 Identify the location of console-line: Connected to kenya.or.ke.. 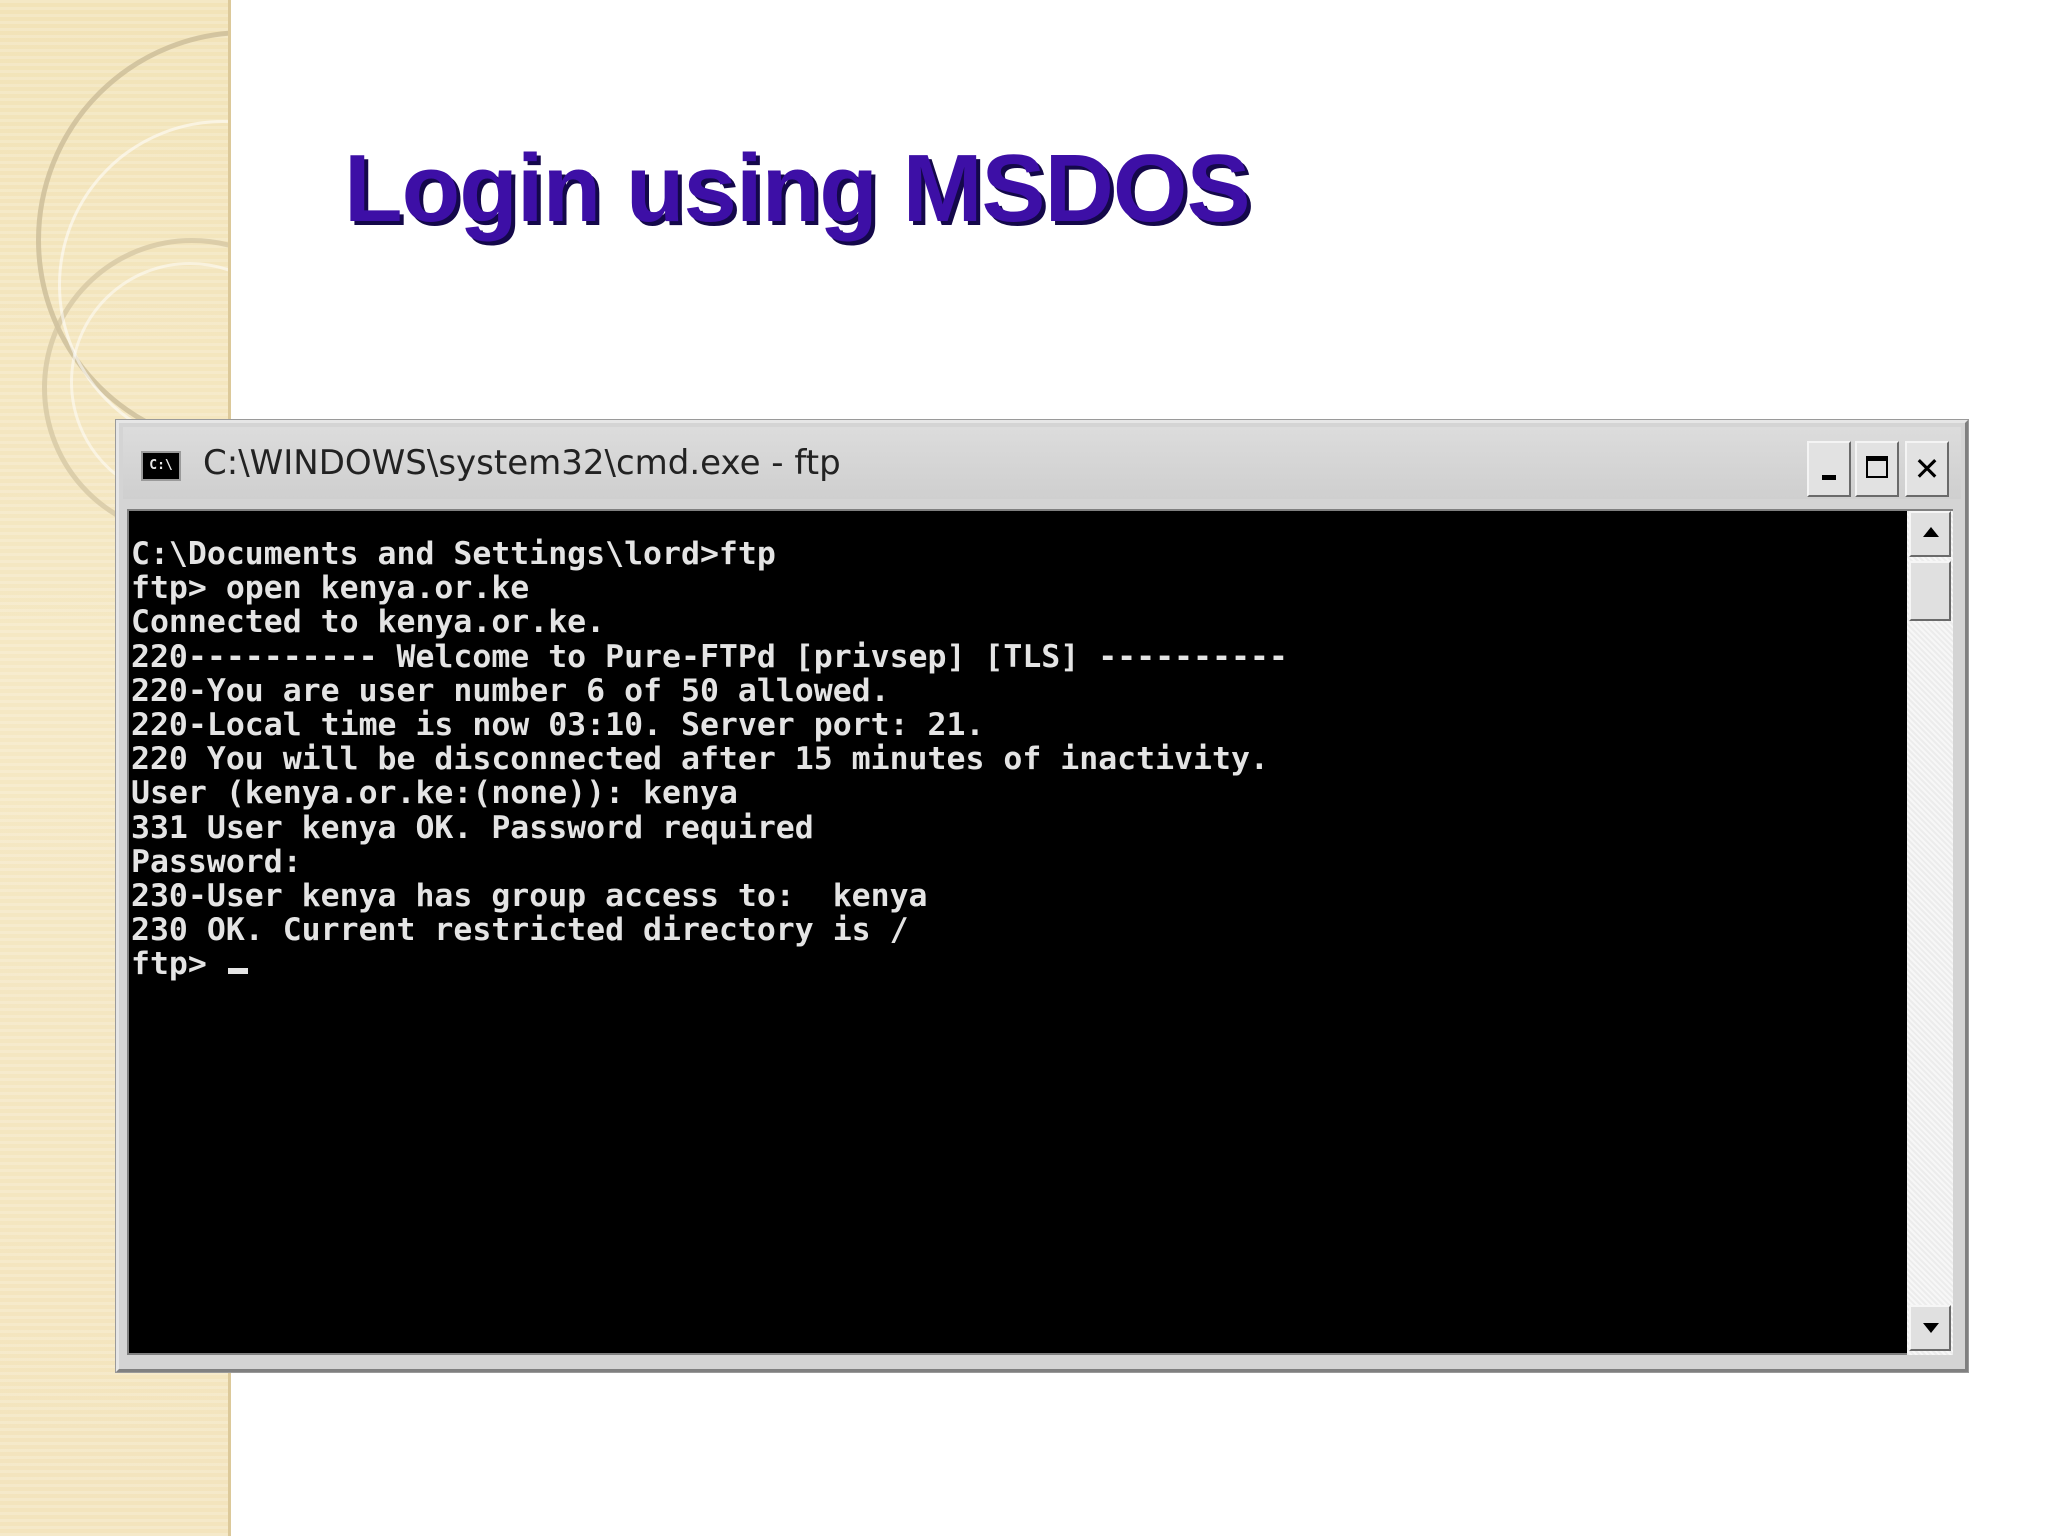
(368, 622).